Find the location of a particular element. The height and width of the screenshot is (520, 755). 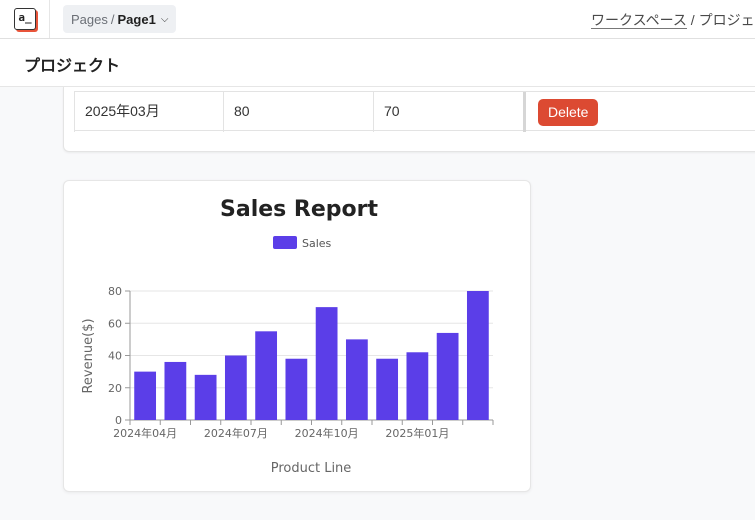

legend-swatch is located at coordinates (285, 242).